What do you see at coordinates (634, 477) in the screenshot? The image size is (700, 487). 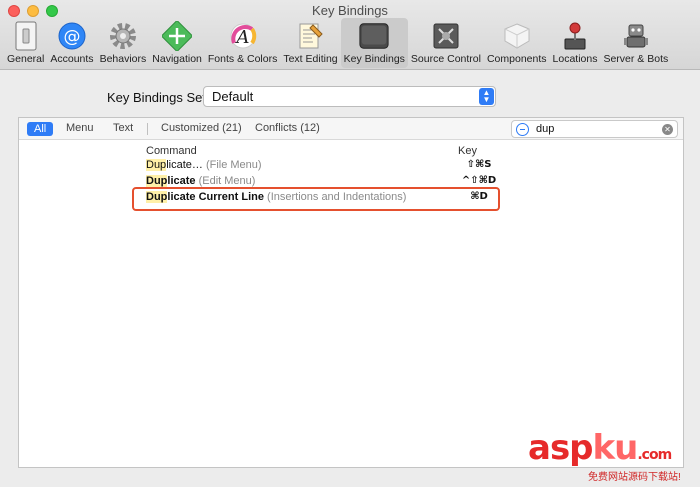 I see `watermark-subtitle: 免费网站源码下载站!` at bounding box center [634, 477].